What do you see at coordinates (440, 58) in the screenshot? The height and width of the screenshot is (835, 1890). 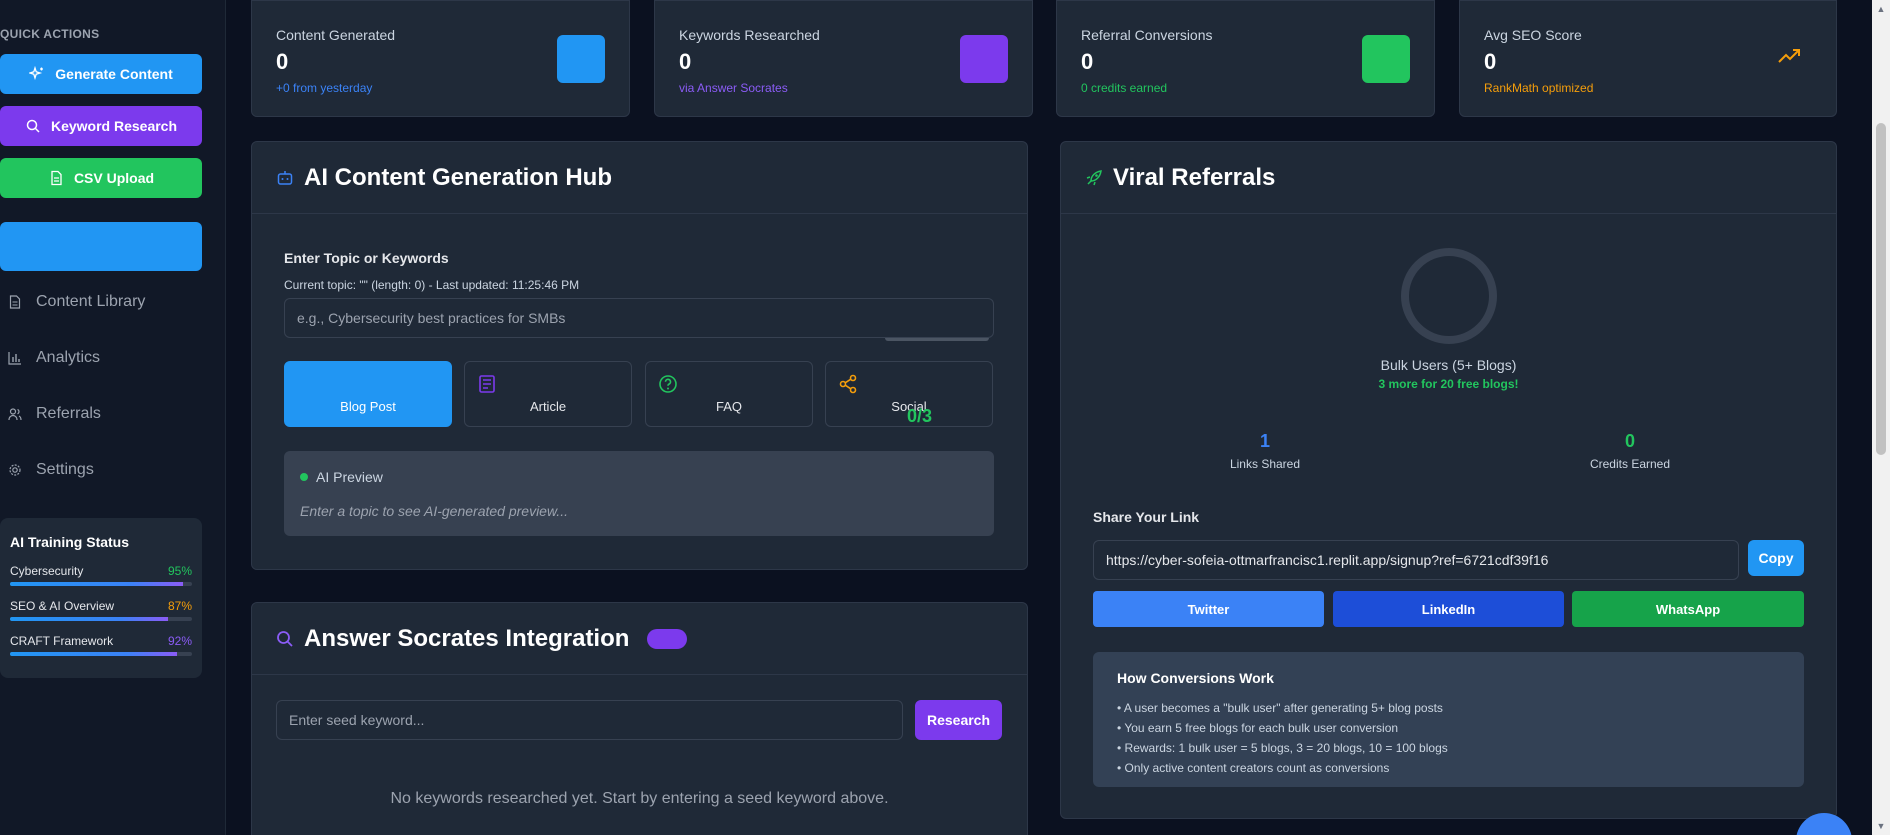 I see `stat-card-content-generated: Content Generated 0 +0 from yesterday` at bounding box center [440, 58].